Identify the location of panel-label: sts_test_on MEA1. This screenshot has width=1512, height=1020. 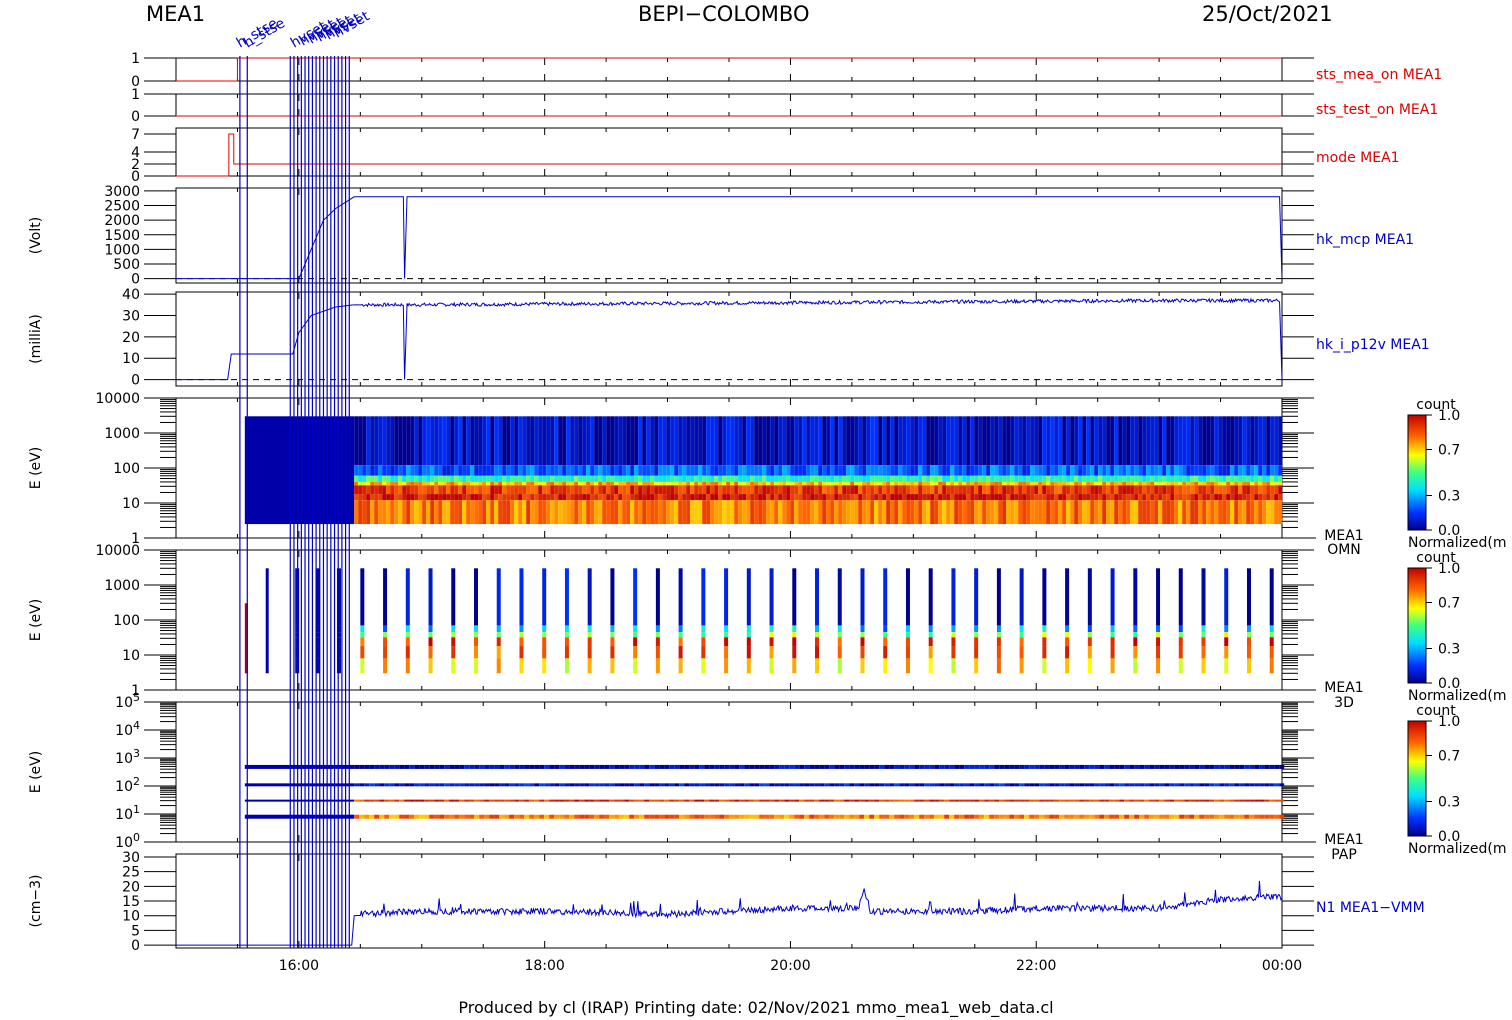
(1377, 110).